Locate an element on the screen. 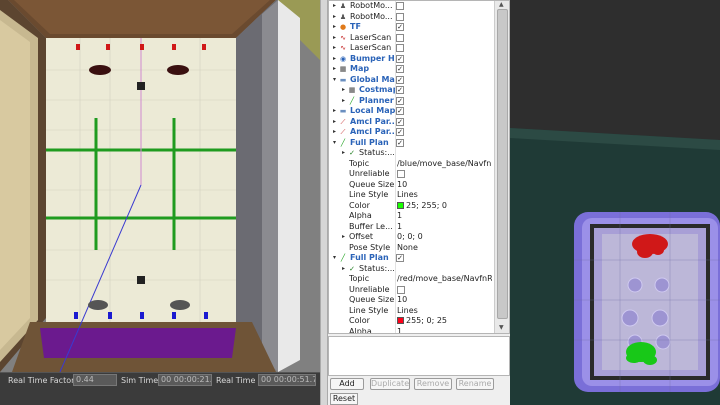 This screenshot has width=720, height=405. property-value: 25; 255; 0 is located at coordinates (444, 206).